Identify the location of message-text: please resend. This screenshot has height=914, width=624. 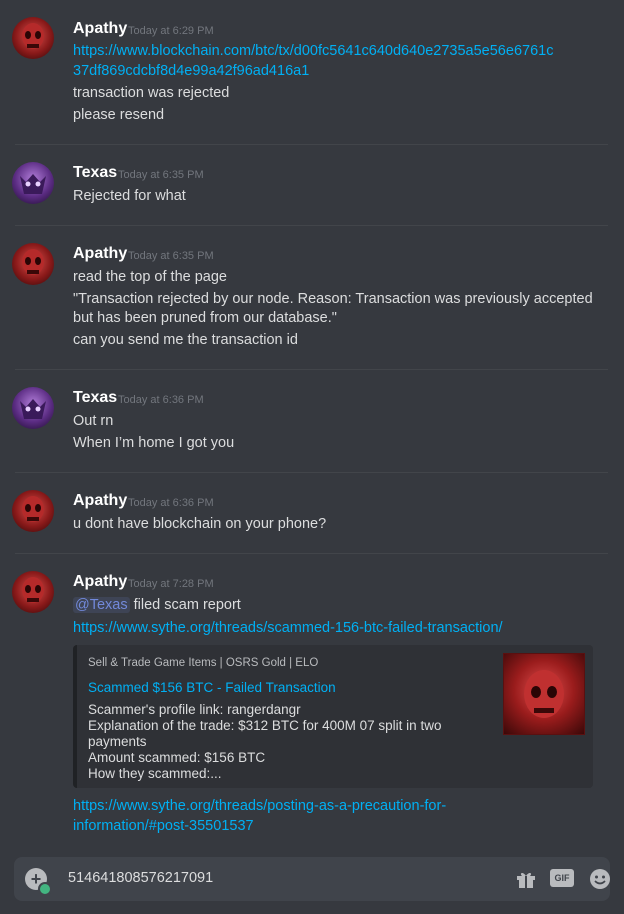
(119, 115).